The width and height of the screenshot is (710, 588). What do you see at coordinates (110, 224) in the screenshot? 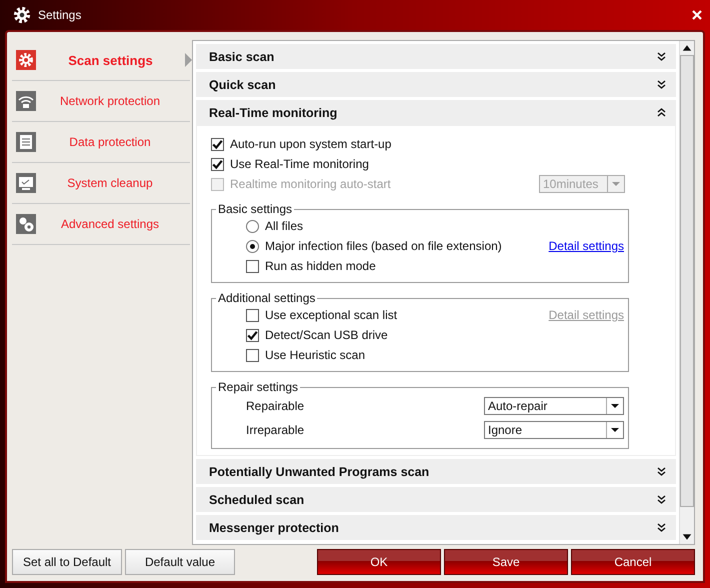
I see `sidebar-label: Advanced settings` at bounding box center [110, 224].